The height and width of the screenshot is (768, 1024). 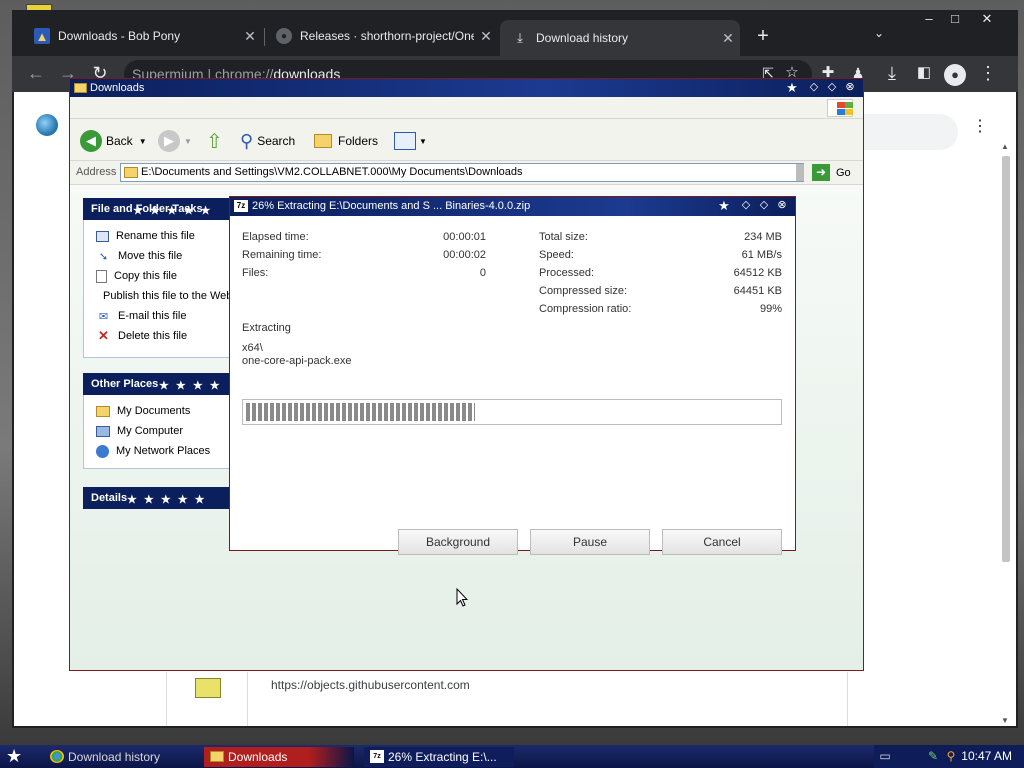 What do you see at coordinates (929, 20) in the screenshot?
I see `minimize-icon: –` at bounding box center [929, 20].